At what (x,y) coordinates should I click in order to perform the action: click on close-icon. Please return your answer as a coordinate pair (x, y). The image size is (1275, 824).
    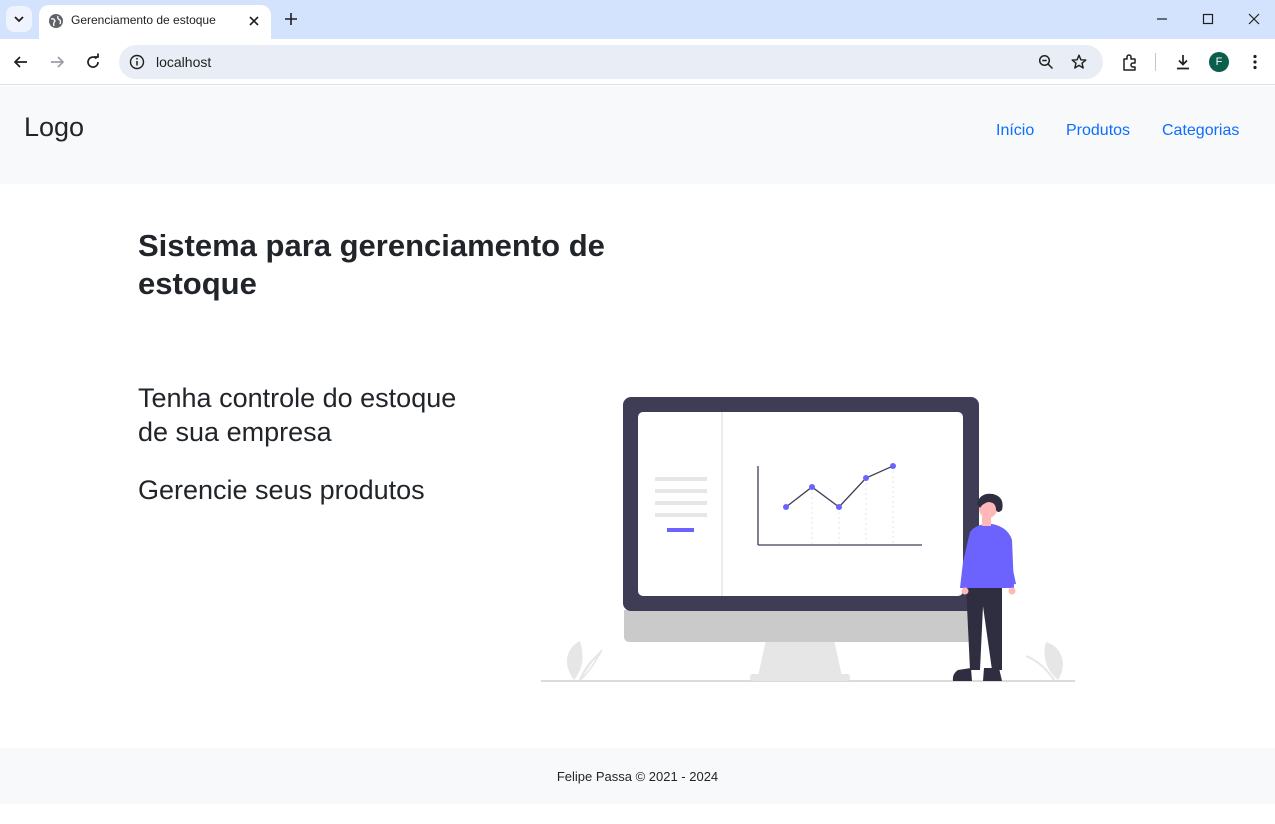
    Looking at the image, I should click on (254, 21).